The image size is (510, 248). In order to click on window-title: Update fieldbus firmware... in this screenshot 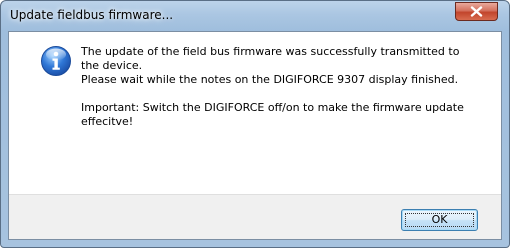, I will do `click(92, 15)`.